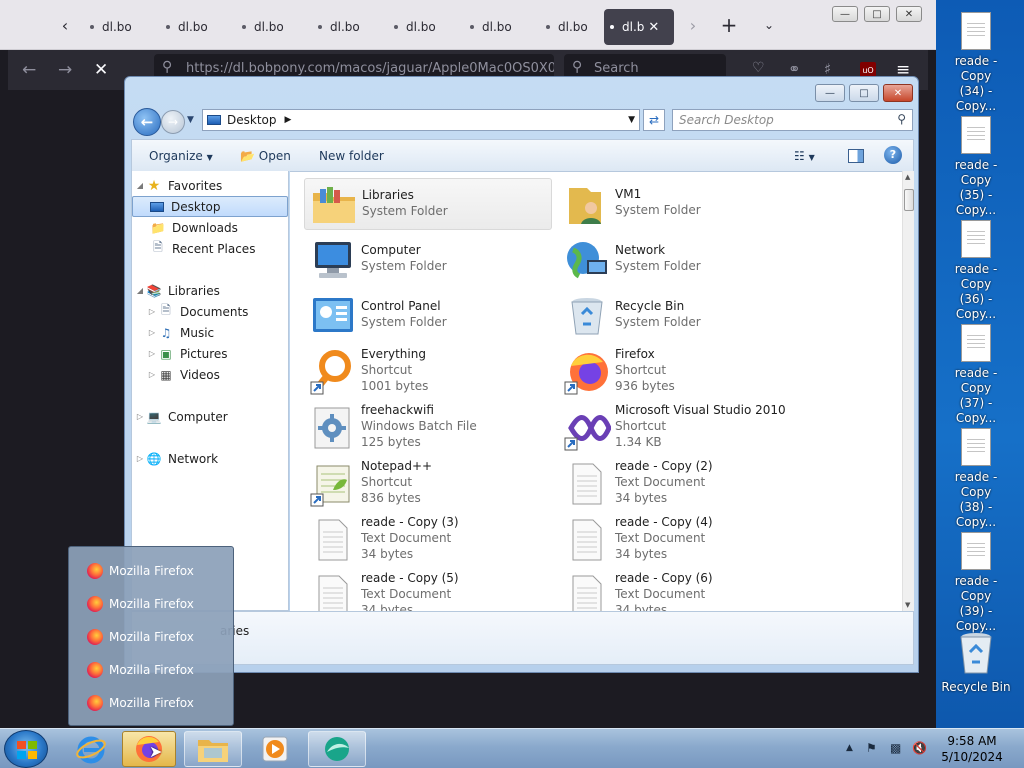 This screenshot has width=1024, height=768. I want to click on file-item-reade-copy-4: reade - Copy (4) Text Document 34 bytes, so click(682, 540).